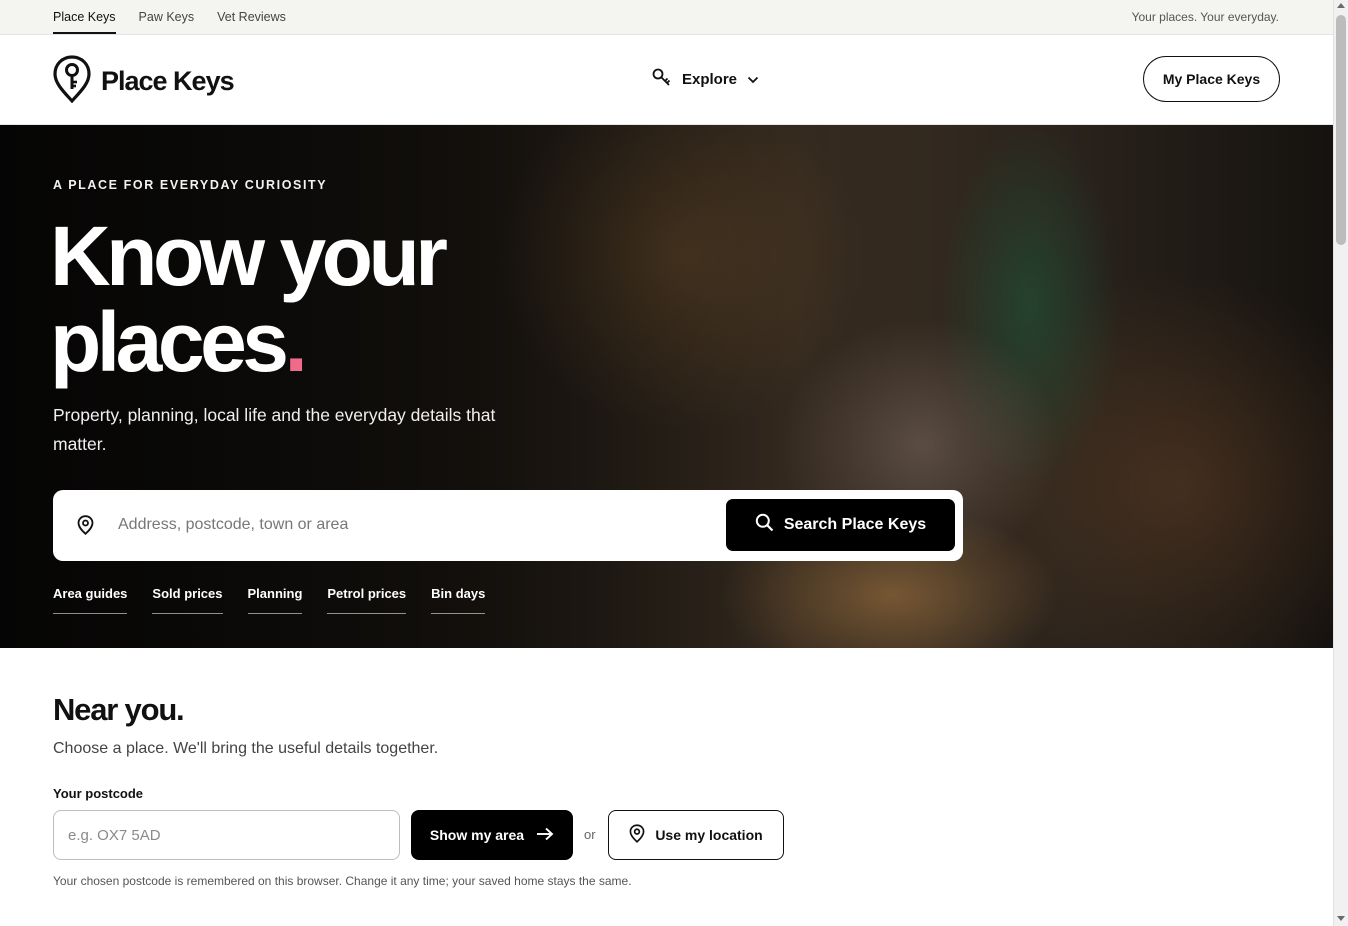 This screenshot has height=926, width=1348. I want to click on site-tab-place-keys: Place Keys, so click(84, 17).